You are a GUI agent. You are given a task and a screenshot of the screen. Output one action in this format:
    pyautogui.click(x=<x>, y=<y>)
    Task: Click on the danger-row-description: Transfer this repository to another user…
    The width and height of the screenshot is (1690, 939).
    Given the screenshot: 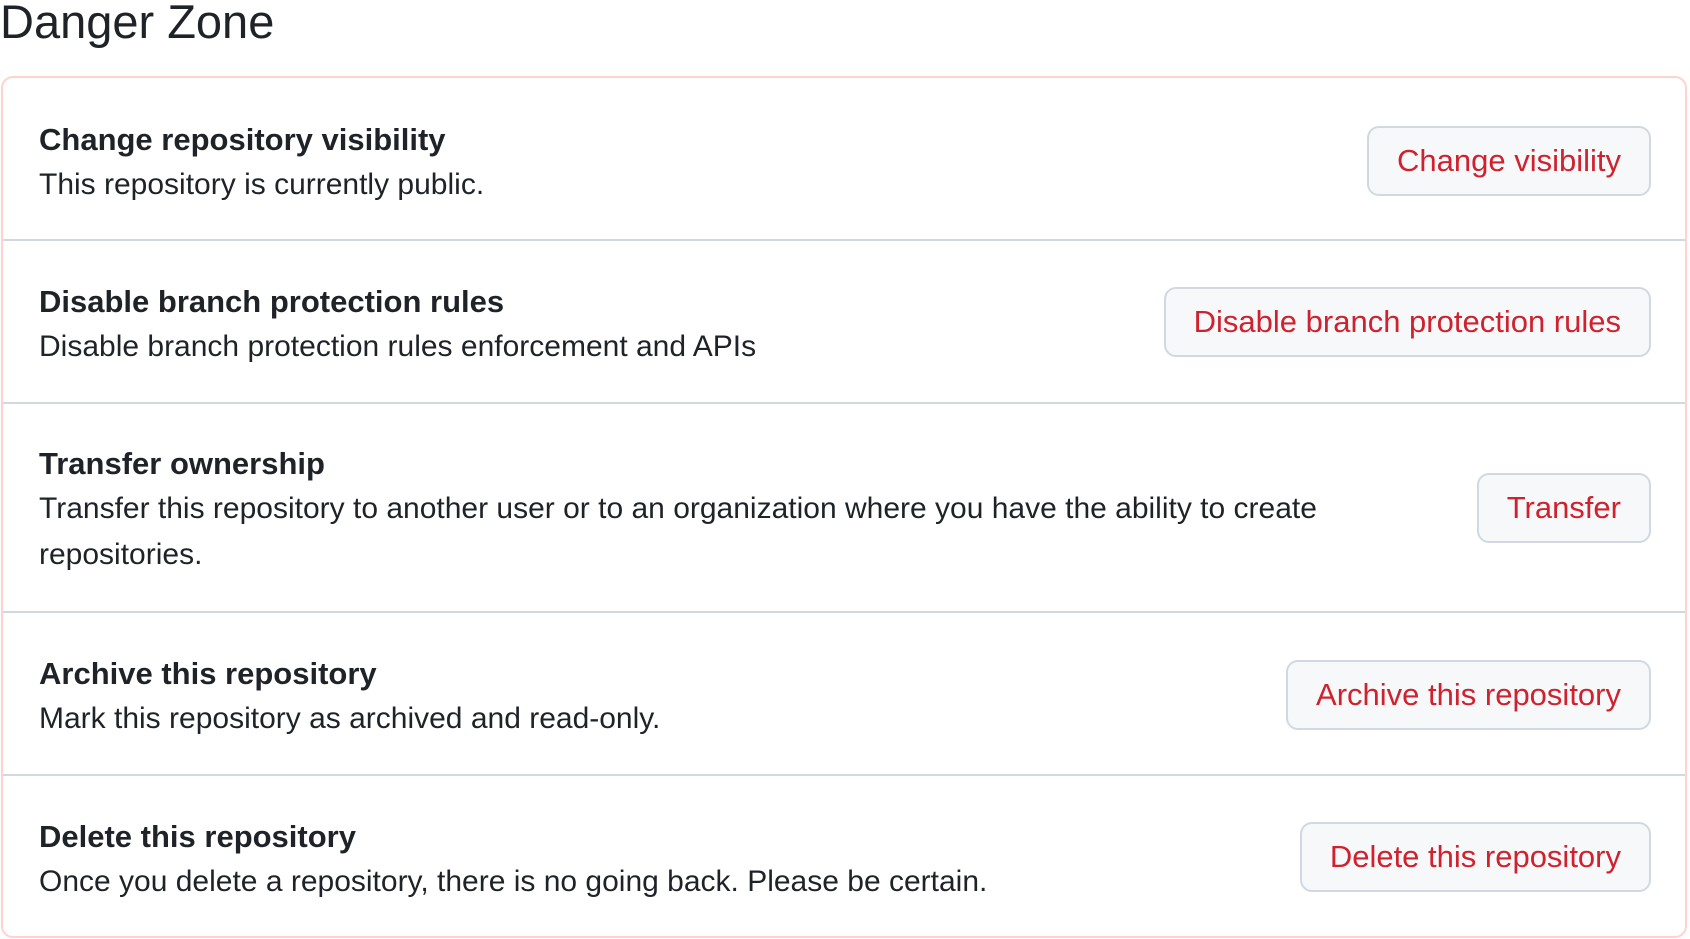 What is the action you would take?
    pyautogui.click(x=678, y=531)
    